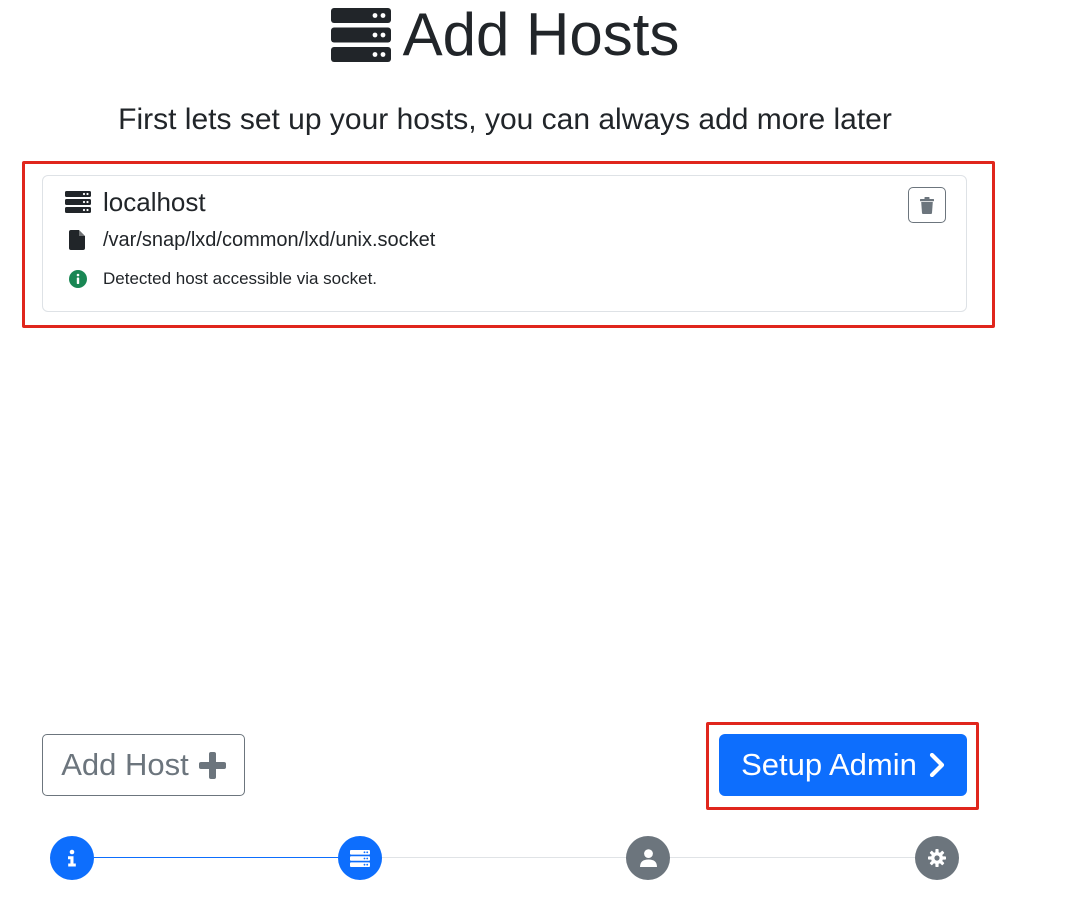  I want to click on delete-host-button, so click(927, 205).